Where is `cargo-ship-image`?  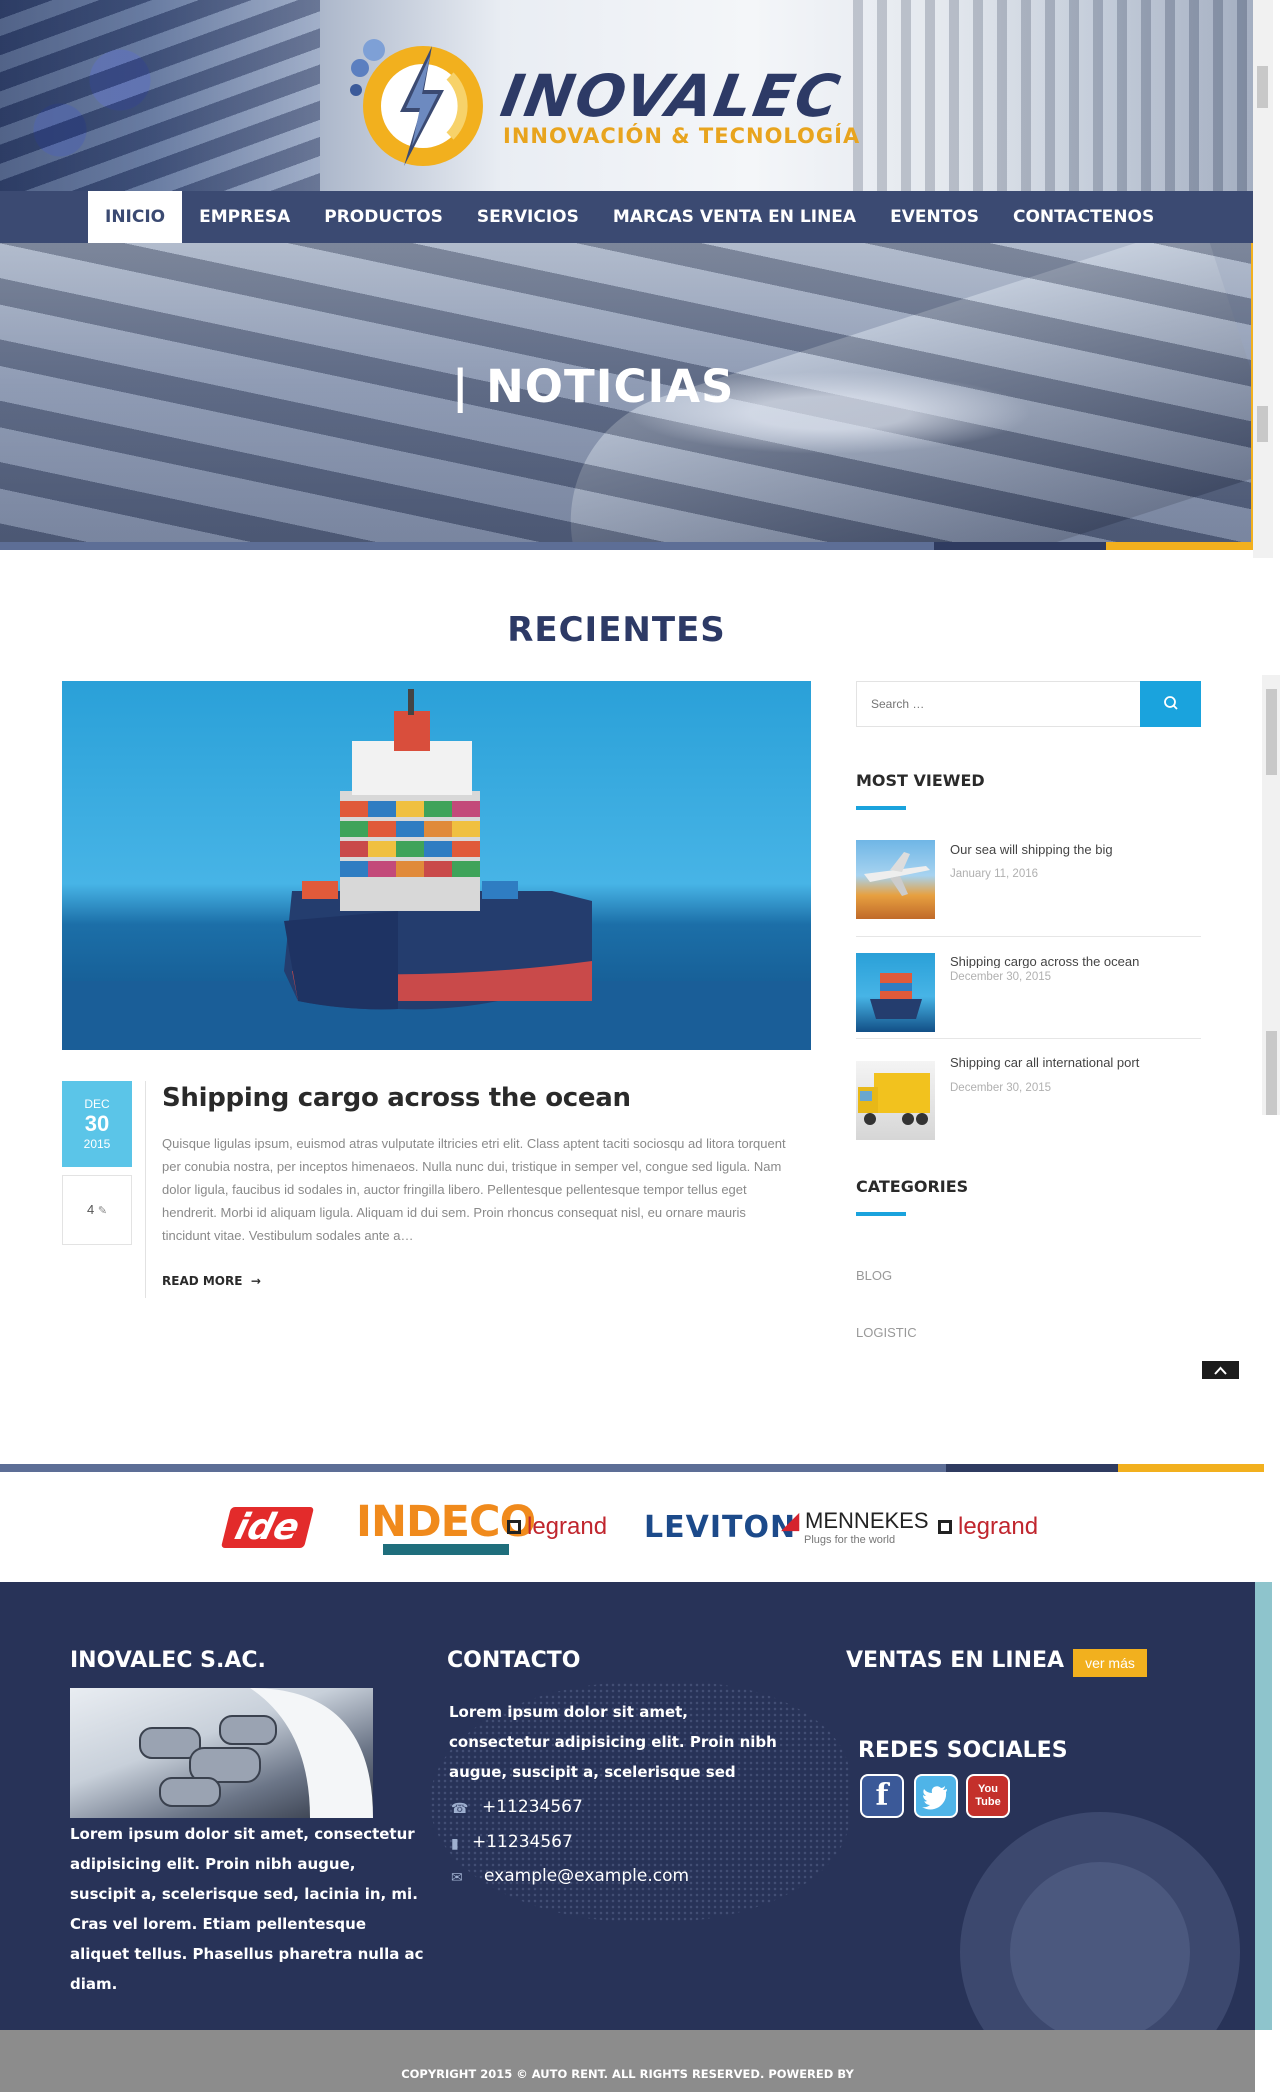 cargo-ship-image is located at coordinates (436, 869).